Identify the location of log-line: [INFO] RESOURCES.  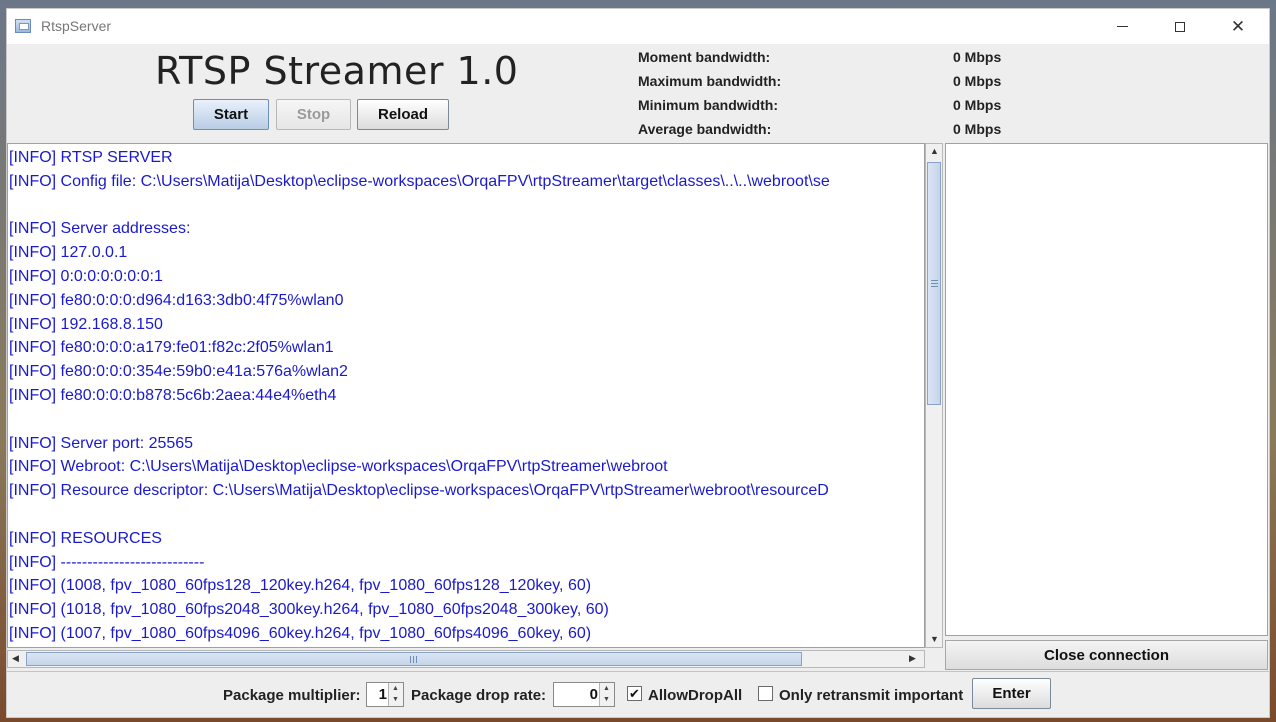
(85, 538).